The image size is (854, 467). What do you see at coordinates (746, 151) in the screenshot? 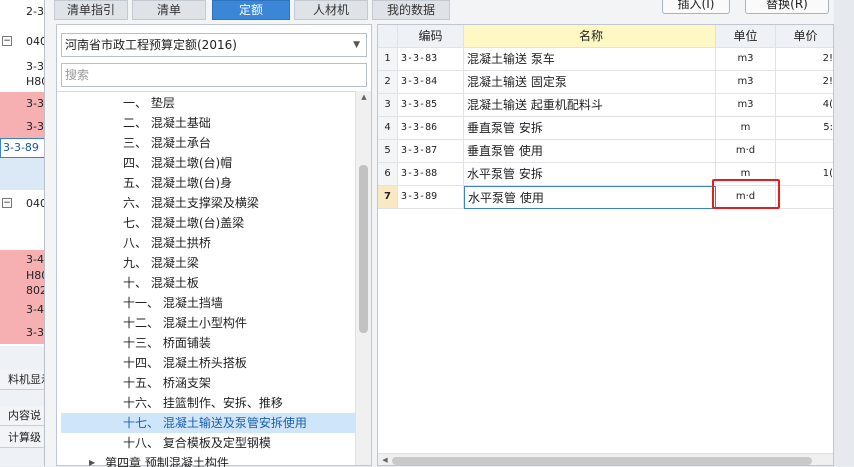
I see `cell-unit: m·d` at bounding box center [746, 151].